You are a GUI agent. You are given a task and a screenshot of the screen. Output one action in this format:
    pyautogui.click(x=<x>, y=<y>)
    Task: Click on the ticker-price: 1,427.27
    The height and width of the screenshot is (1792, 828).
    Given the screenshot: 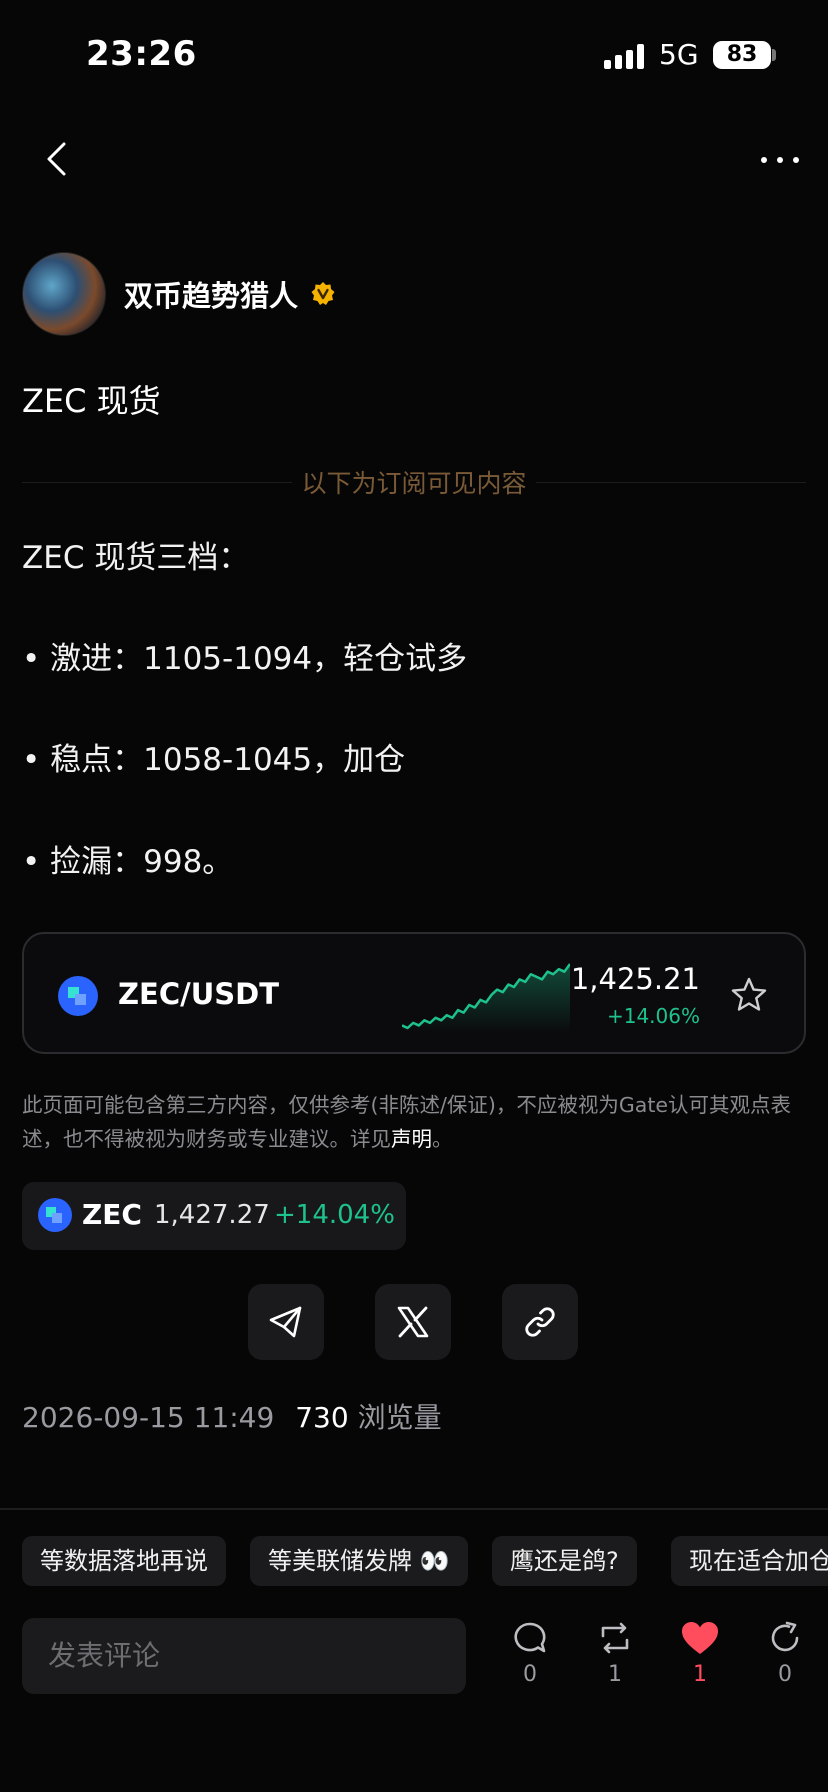 What is the action you would take?
    pyautogui.click(x=212, y=1215)
    